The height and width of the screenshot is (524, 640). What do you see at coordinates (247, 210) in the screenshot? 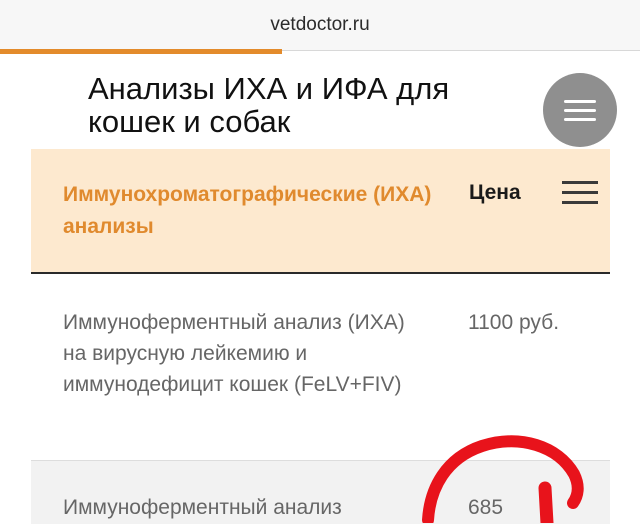
I see `column-title: Иммунохроматографические (ИХА) анализы` at bounding box center [247, 210].